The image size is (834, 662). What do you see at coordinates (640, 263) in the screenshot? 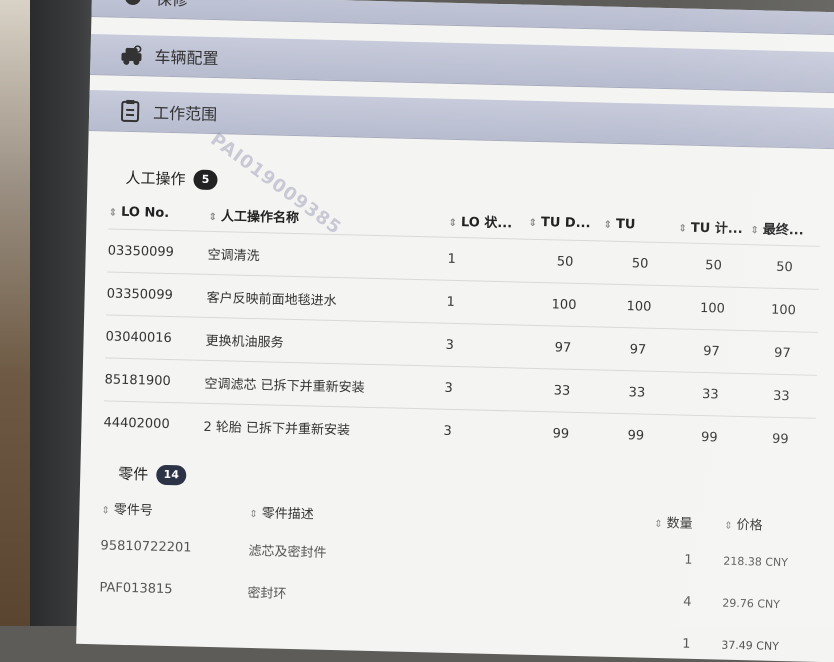
I see `cell-tu: 50` at bounding box center [640, 263].